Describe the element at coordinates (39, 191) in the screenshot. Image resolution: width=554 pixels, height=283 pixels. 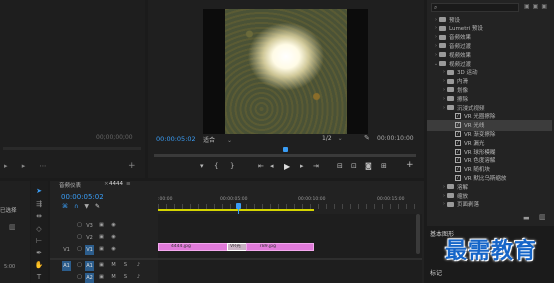
I see `selection-tool-icon: ➤` at that location.